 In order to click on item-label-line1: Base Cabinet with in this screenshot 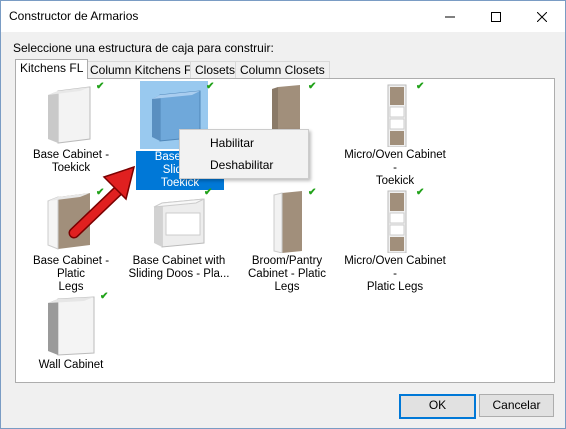, I will do `click(179, 261)`.